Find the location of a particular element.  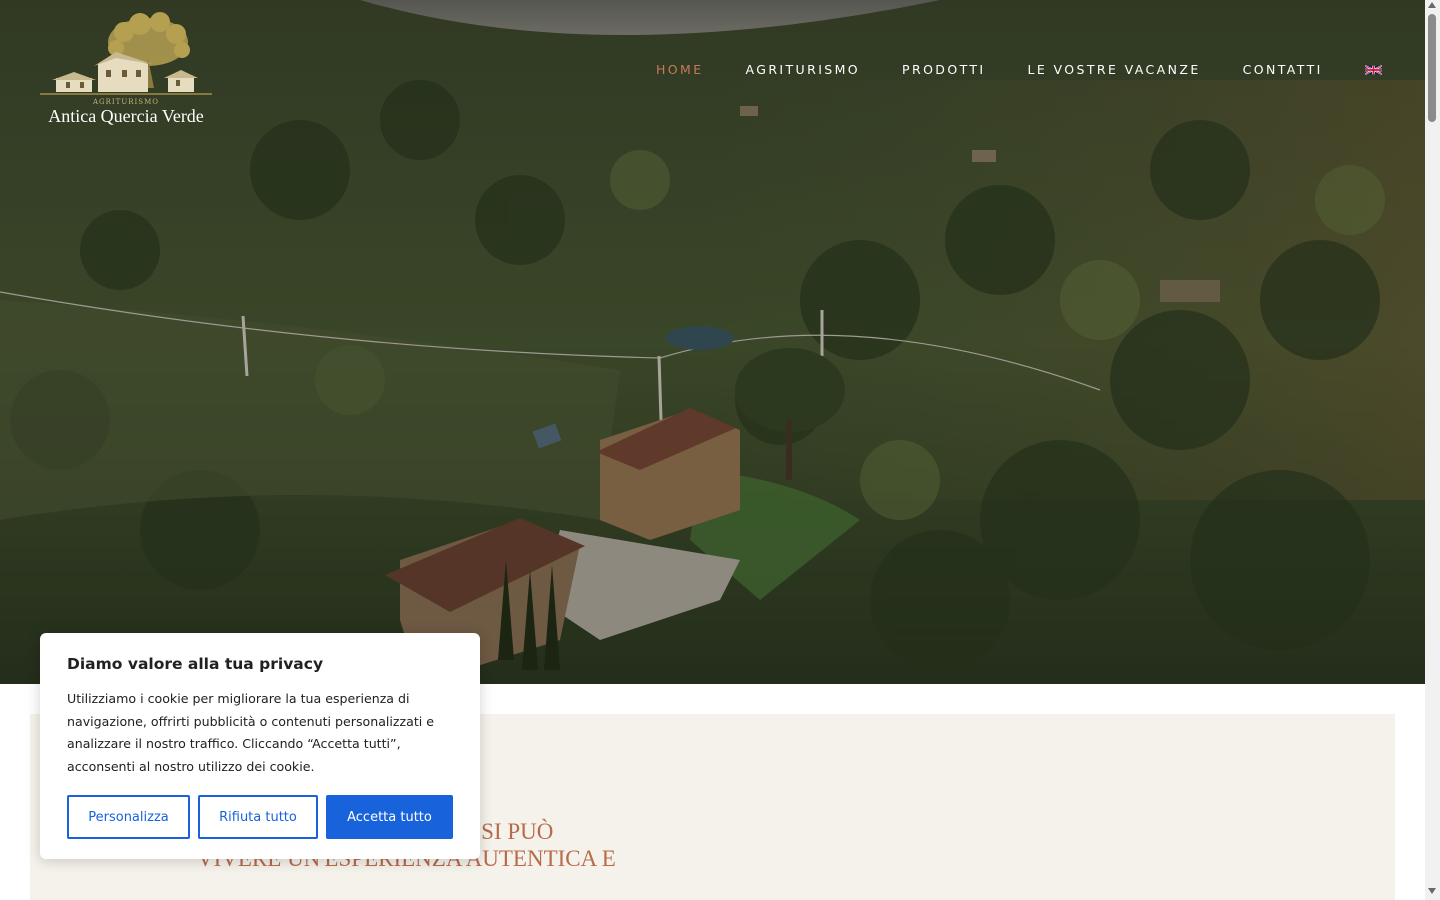

customize-button: Personalizza is located at coordinates (128, 817).